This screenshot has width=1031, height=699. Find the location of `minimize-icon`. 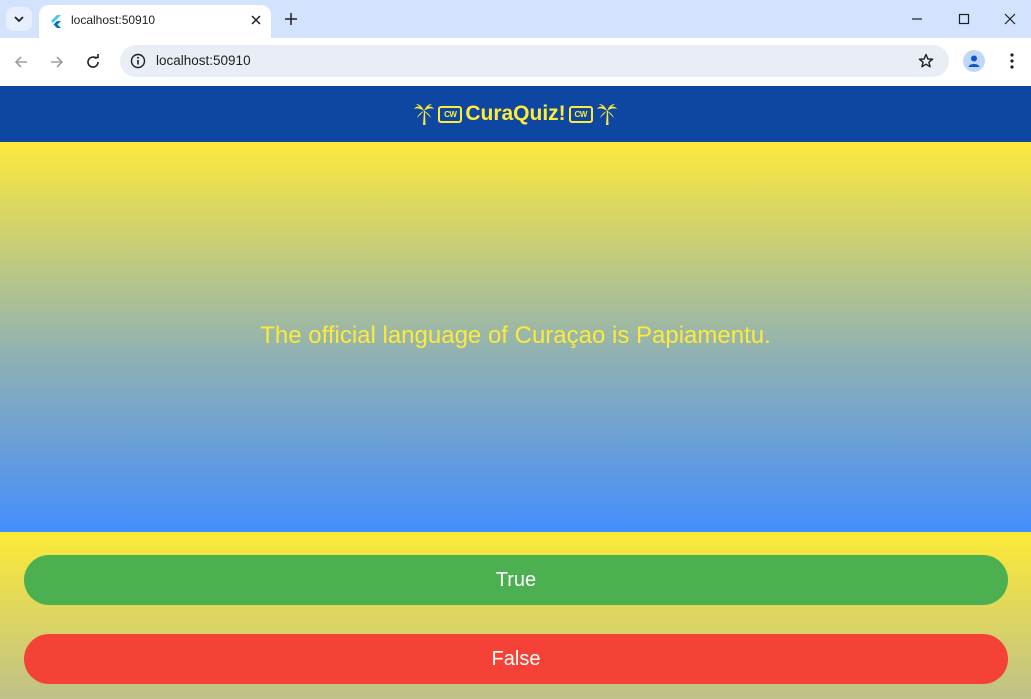

minimize-icon is located at coordinates (917, 19).